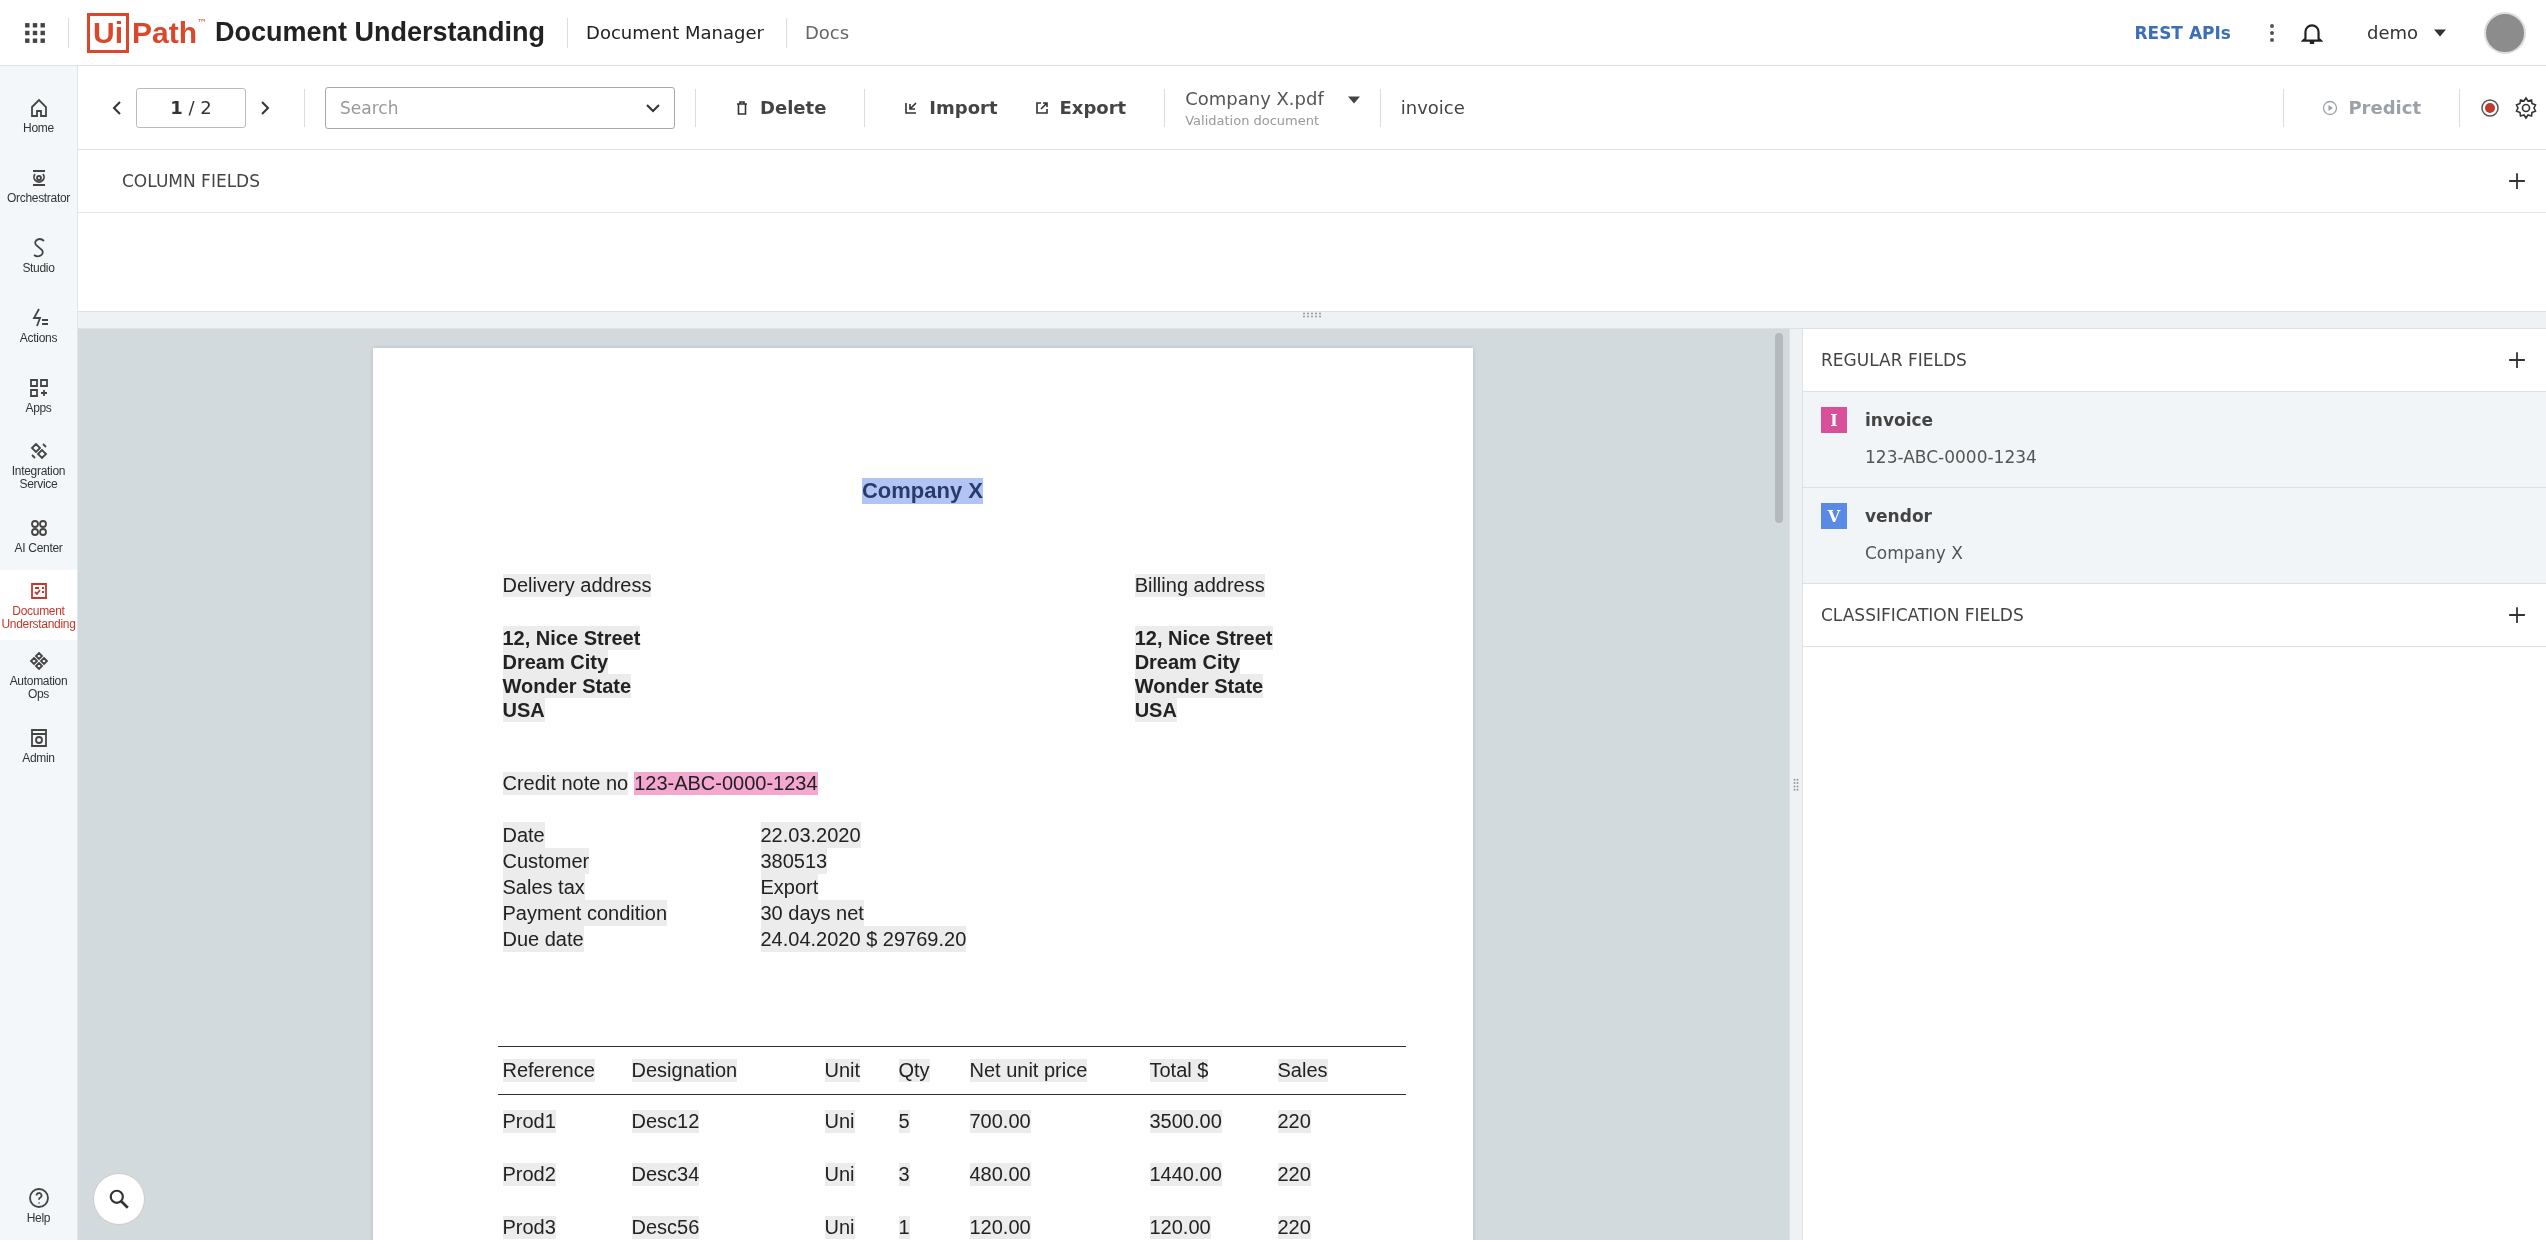 Image resolution: width=2546 pixels, height=1240 pixels. Describe the element at coordinates (2174, 440) in the screenshot. I see `field-item: I invoice 123-ABC-0000-1234` at that location.